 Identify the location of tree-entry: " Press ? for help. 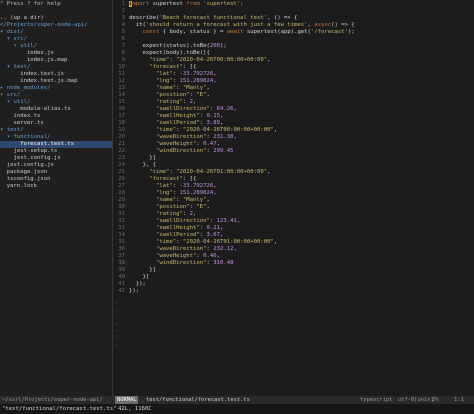
(30, 4).